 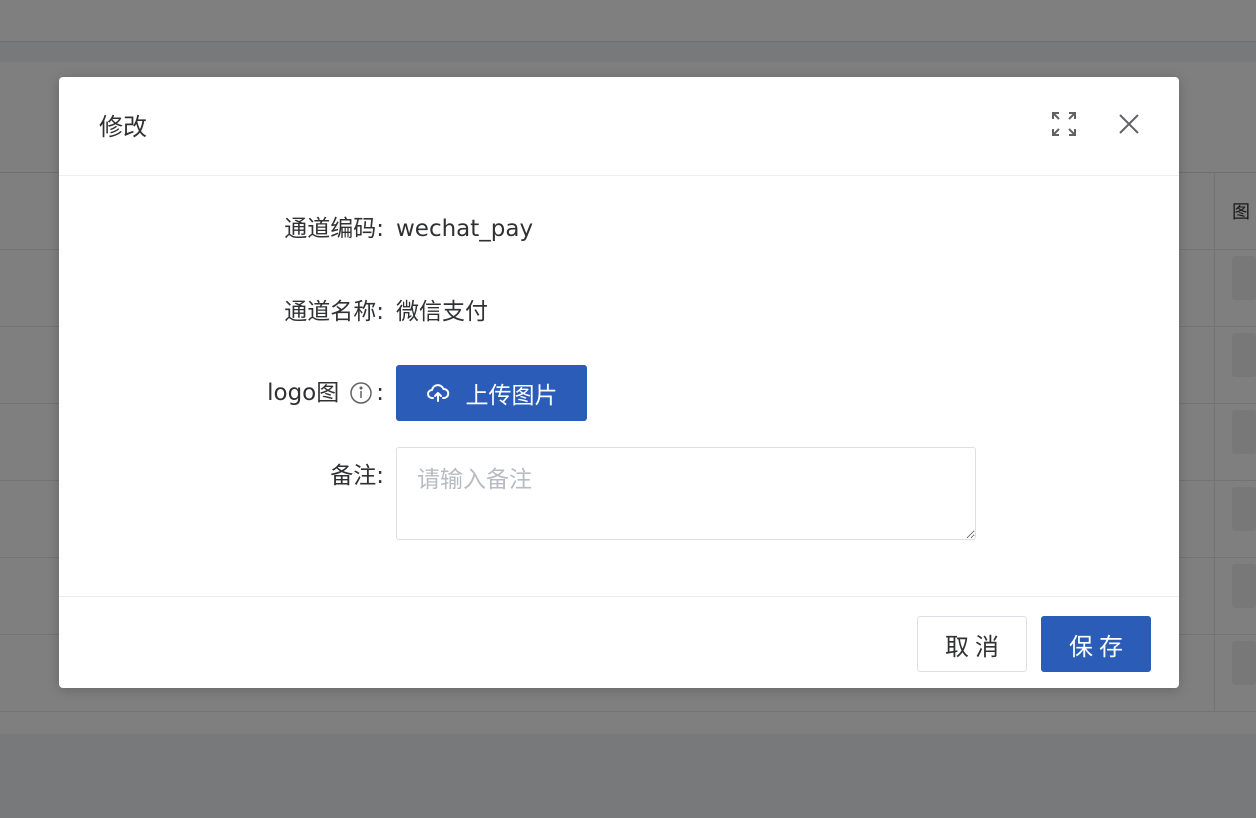 What do you see at coordinates (1064, 124) in the screenshot?
I see `fullscreen-icon` at bounding box center [1064, 124].